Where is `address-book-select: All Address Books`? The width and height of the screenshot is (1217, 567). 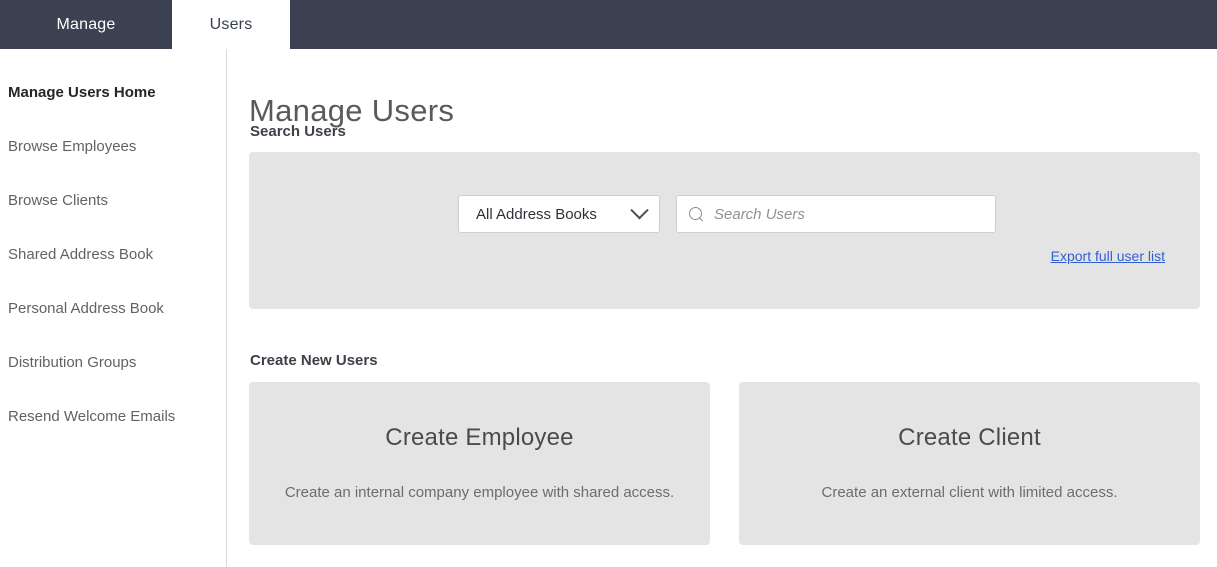
address-book-select: All Address Books is located at coordinates (559, 214).